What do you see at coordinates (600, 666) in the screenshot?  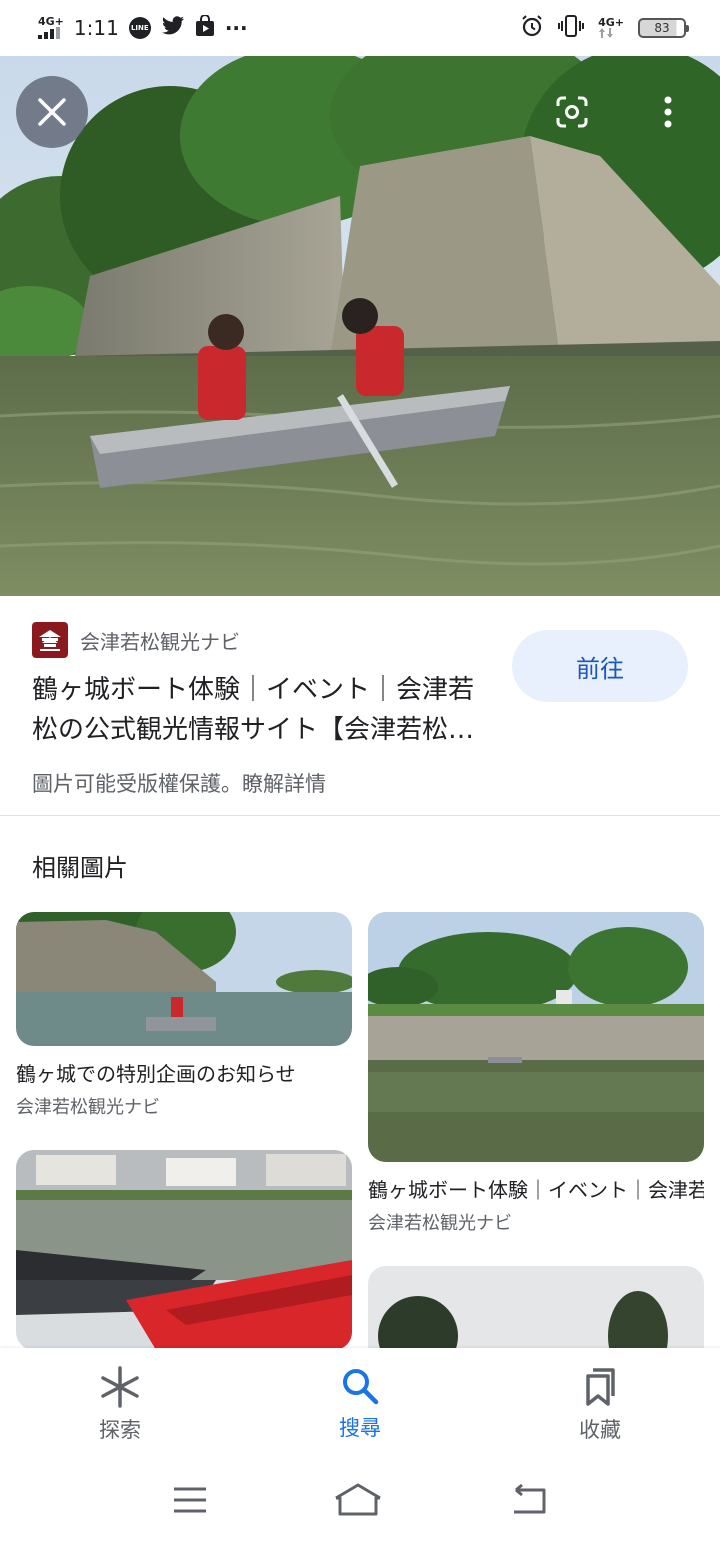 I see `visit-button: 前往` at bounding box center [600, 666].